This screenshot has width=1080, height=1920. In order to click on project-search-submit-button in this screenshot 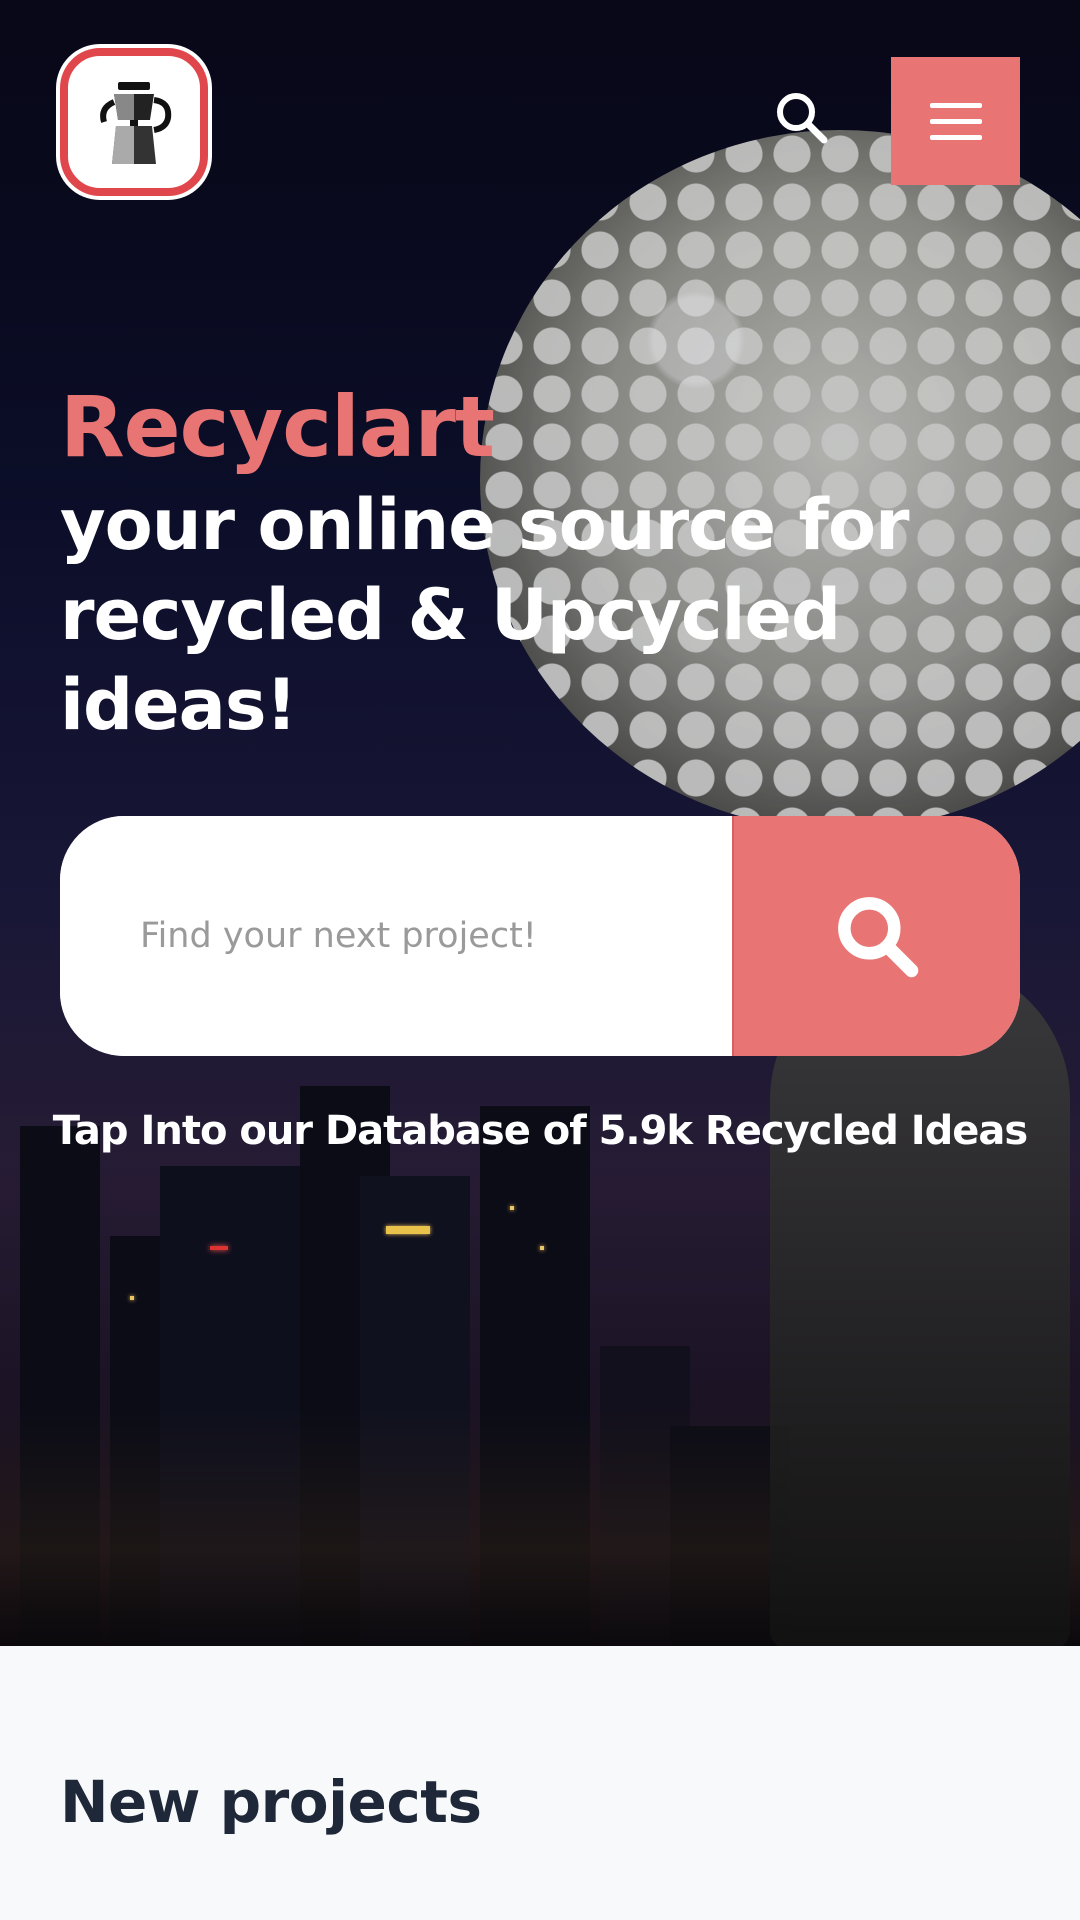, I will do `click(876, 936)`.